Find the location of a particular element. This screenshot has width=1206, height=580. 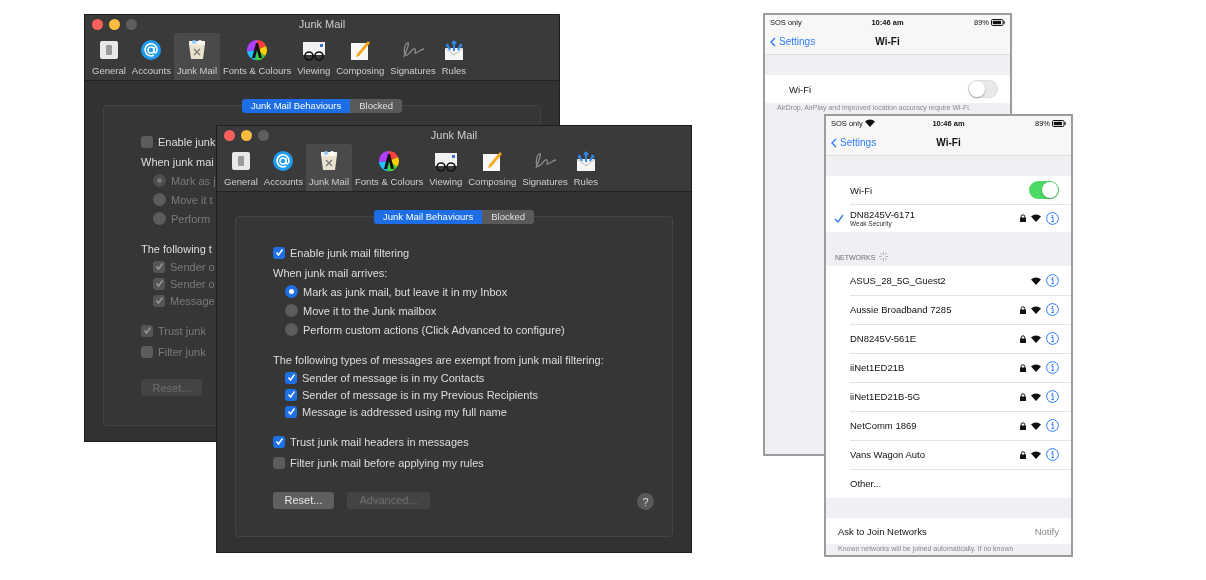

network-name: ASUS_28_5G_Guest2 is located at coordinates (898, 280).